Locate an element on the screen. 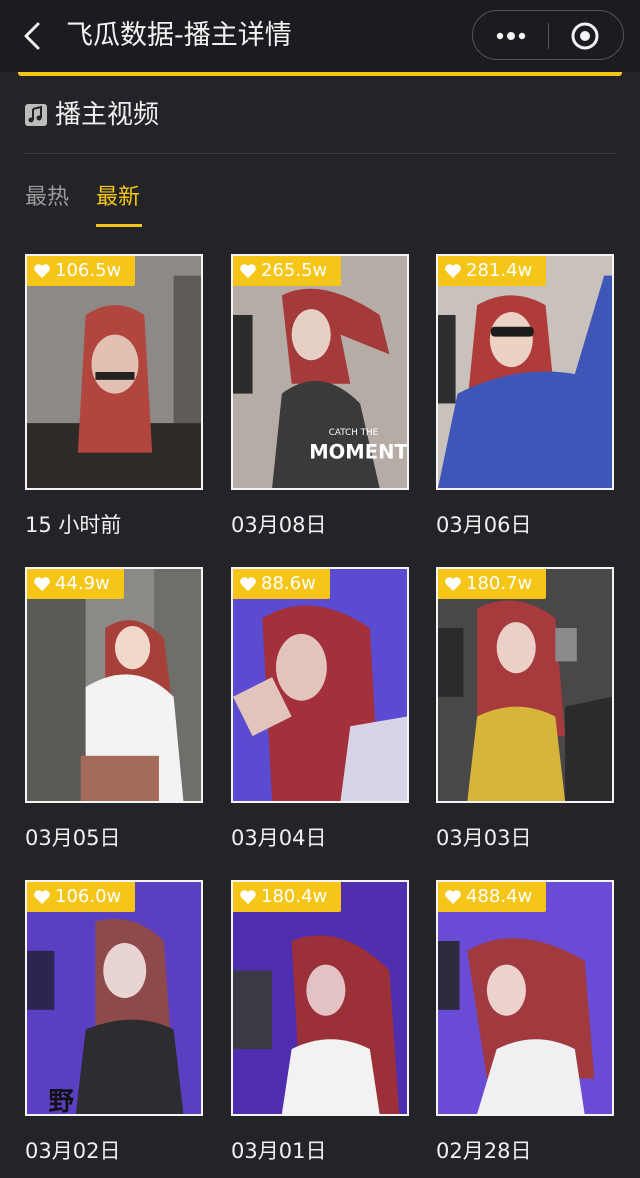 Image resolution: width=640 pixels, height=1178 pixels. video-thumbnail: CATCH THE MOMENT is located at coordinates (320, 372).